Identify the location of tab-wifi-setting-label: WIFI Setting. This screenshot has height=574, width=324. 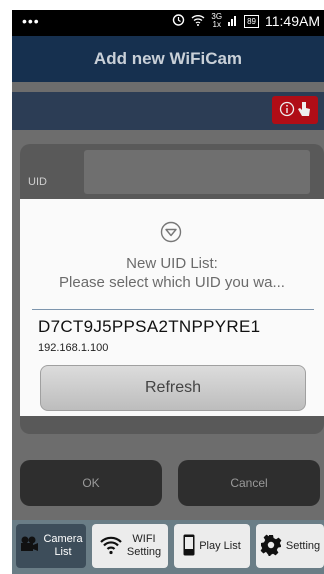
(144, 546).